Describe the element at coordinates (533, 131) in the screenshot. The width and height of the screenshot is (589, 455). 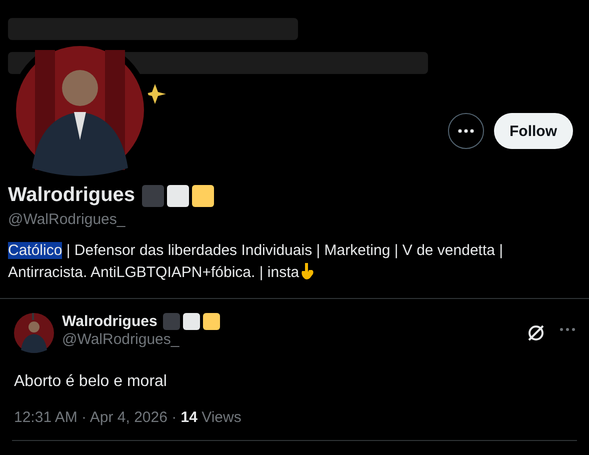
I see `follow-button: Follow` at that location.